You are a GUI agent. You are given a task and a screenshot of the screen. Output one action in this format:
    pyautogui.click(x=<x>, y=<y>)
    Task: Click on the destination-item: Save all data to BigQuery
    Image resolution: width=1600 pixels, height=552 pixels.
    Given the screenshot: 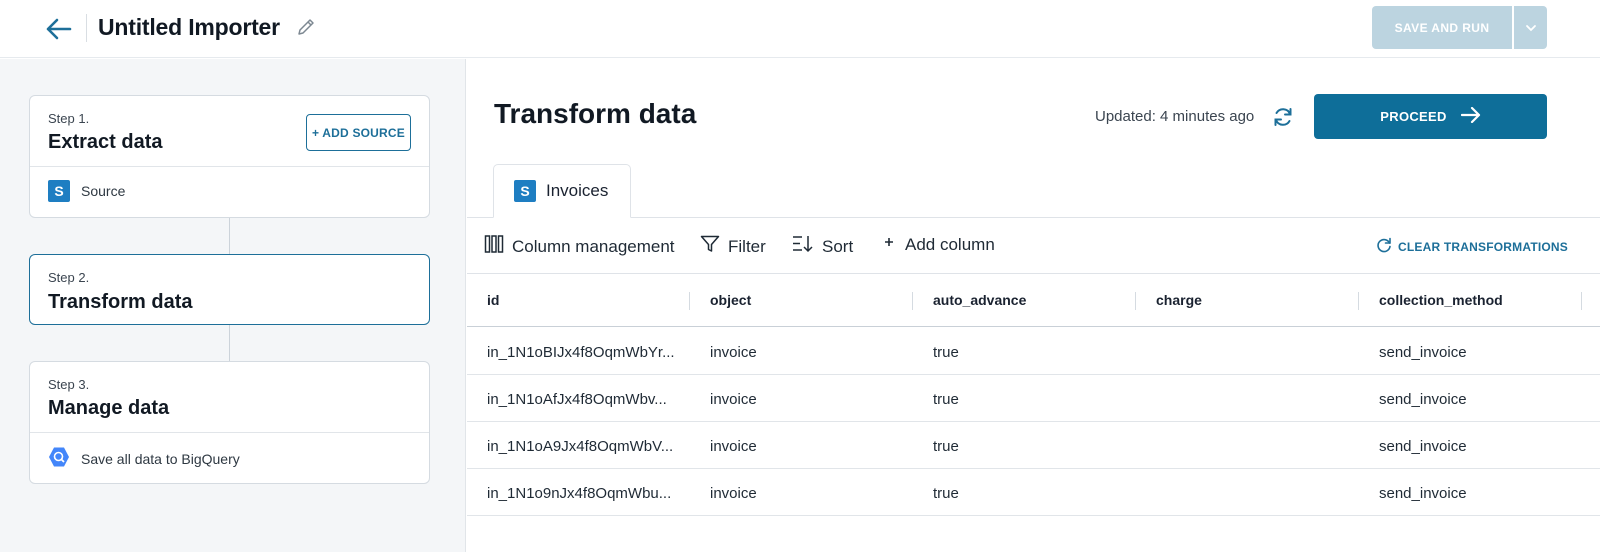 What is the action you would take?
    pyautogui.click(x=144, y=458)
    